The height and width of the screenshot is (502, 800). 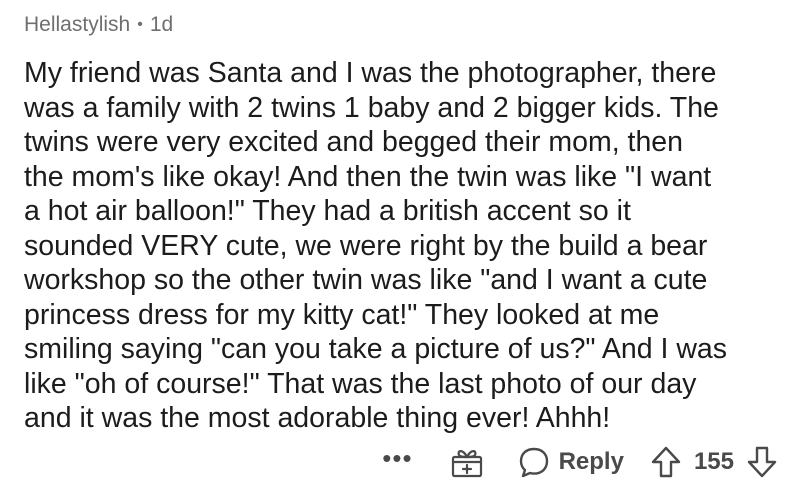 I want to click on comment-age: 1d, so click(x=161, y=24).